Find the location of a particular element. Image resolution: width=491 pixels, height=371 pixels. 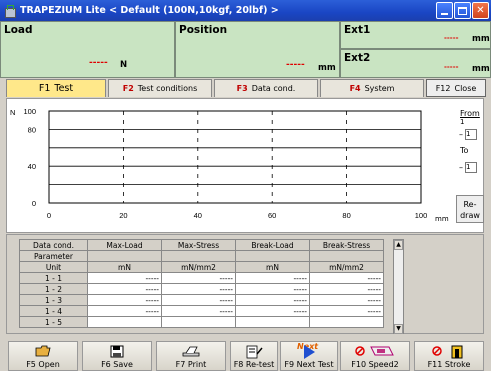

tab-test-conditions-key: F2 is located at coordinates (128, 88).